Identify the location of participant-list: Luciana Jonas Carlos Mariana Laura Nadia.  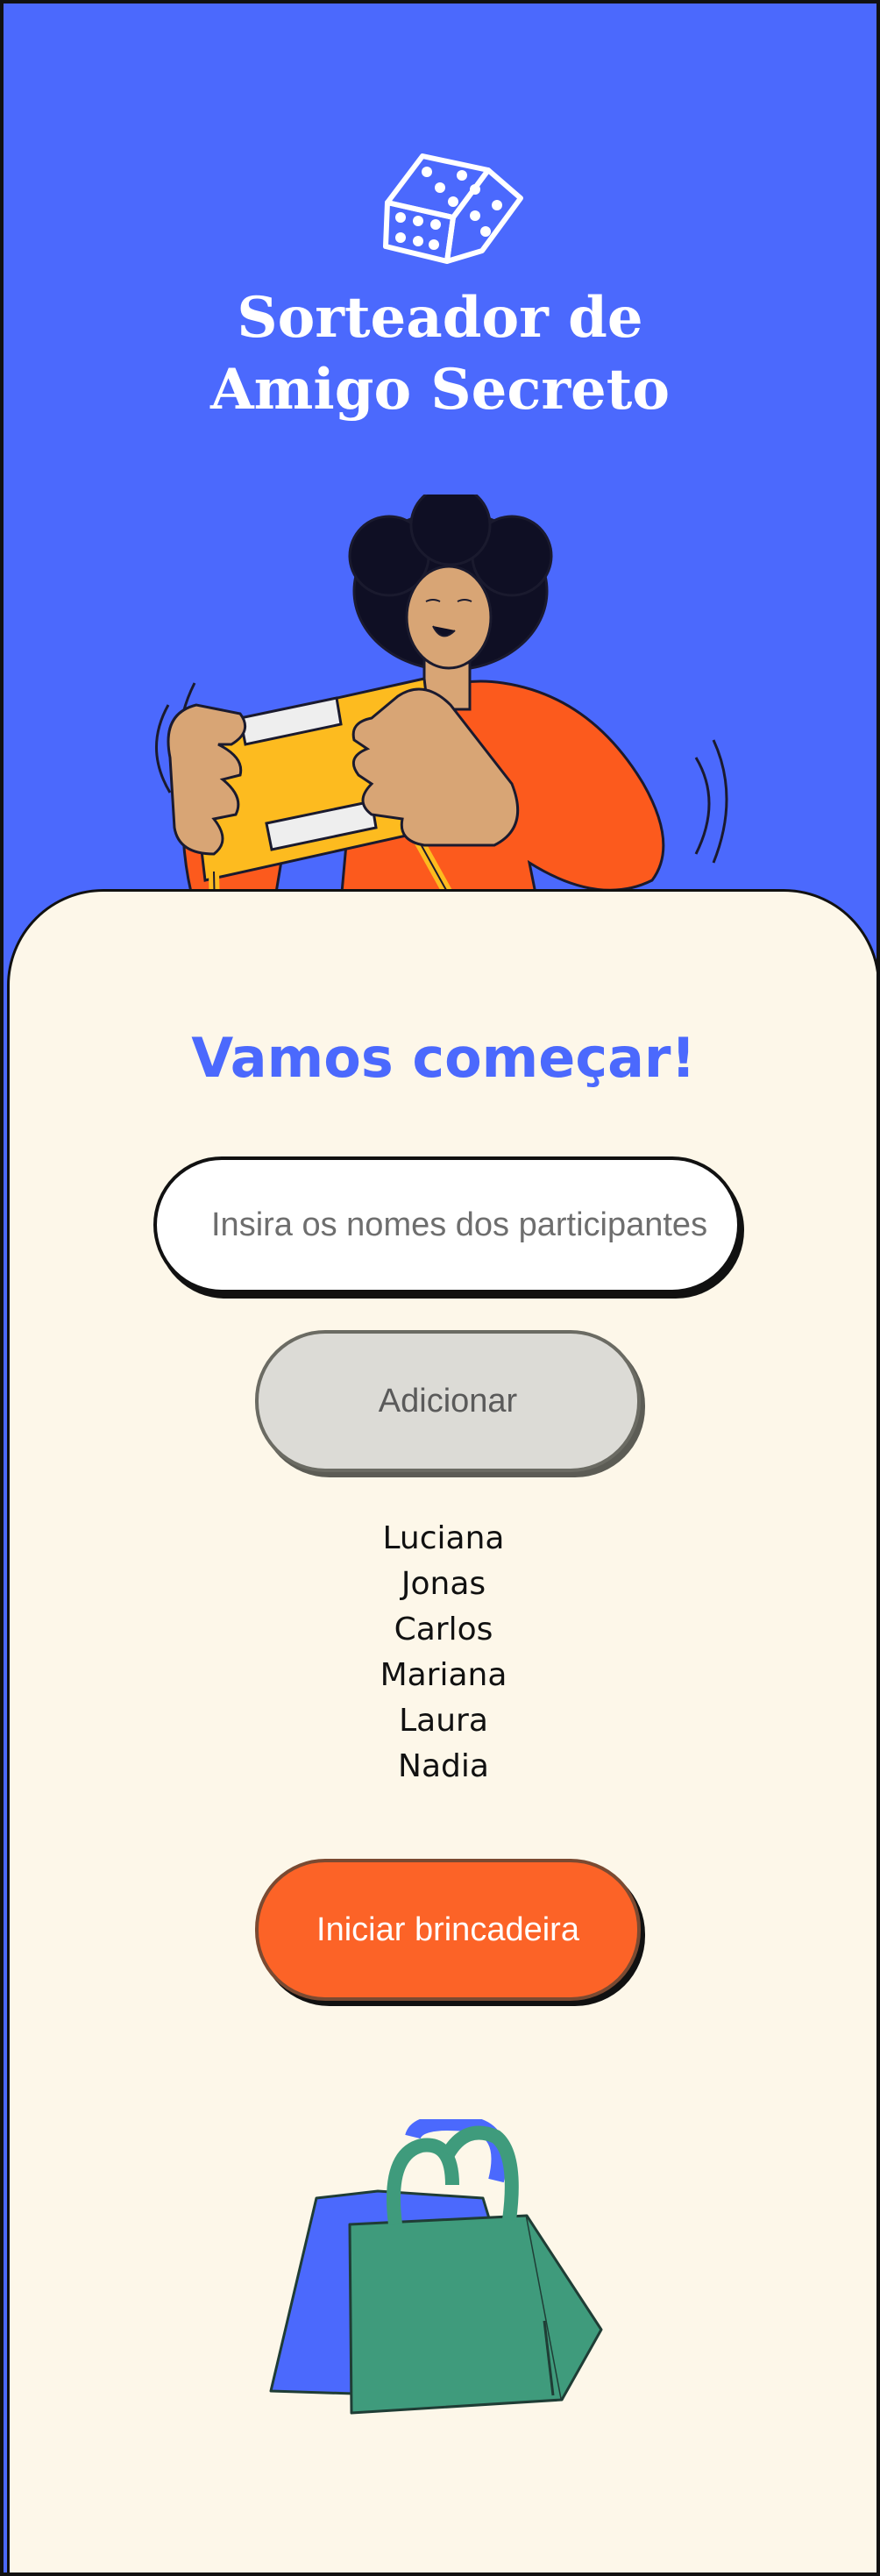
(443, 1653).